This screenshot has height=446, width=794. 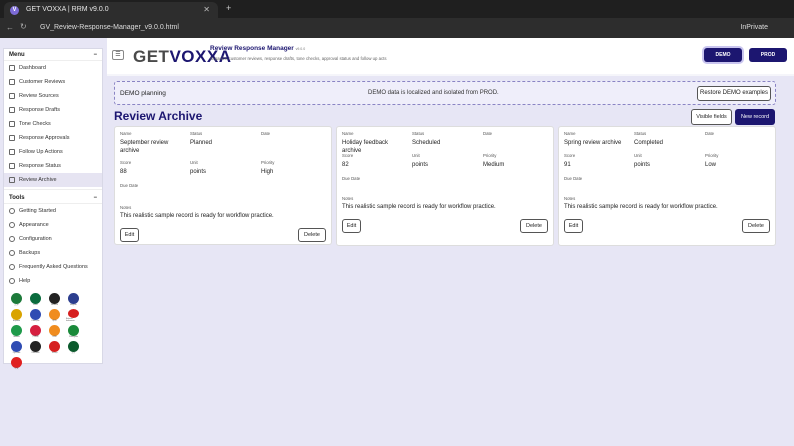 I want to click on language-flag: Türkçe, so click(x=54, y=347).